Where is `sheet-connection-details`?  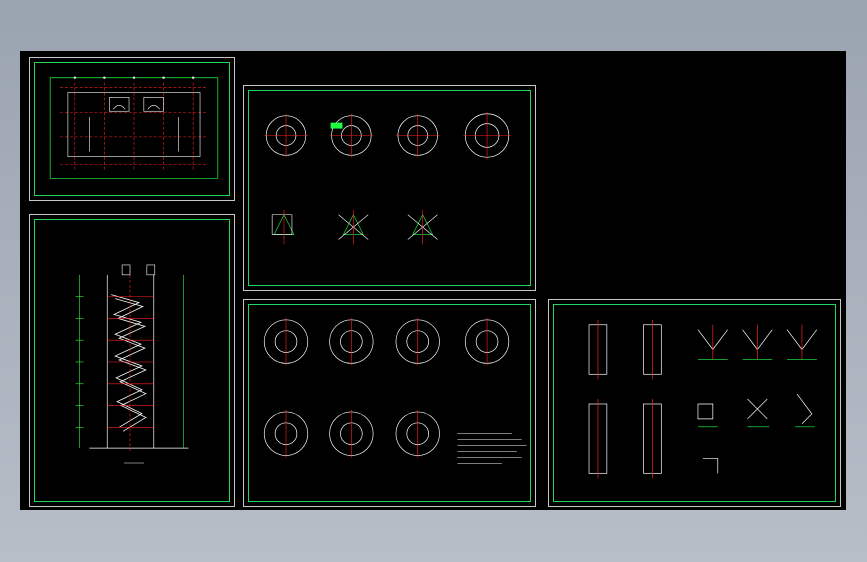 sheet-connection-details is located at coordinates (694, 403).